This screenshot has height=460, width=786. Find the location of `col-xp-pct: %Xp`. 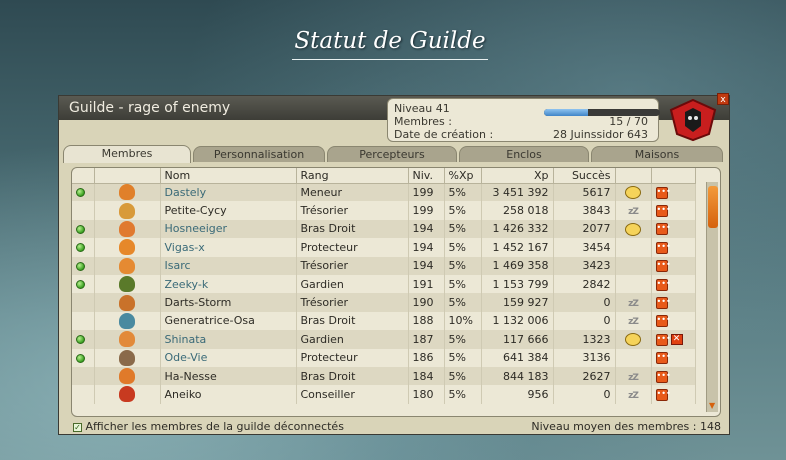

col-xp-pct: %Xp is located at coordinates (463, 176).